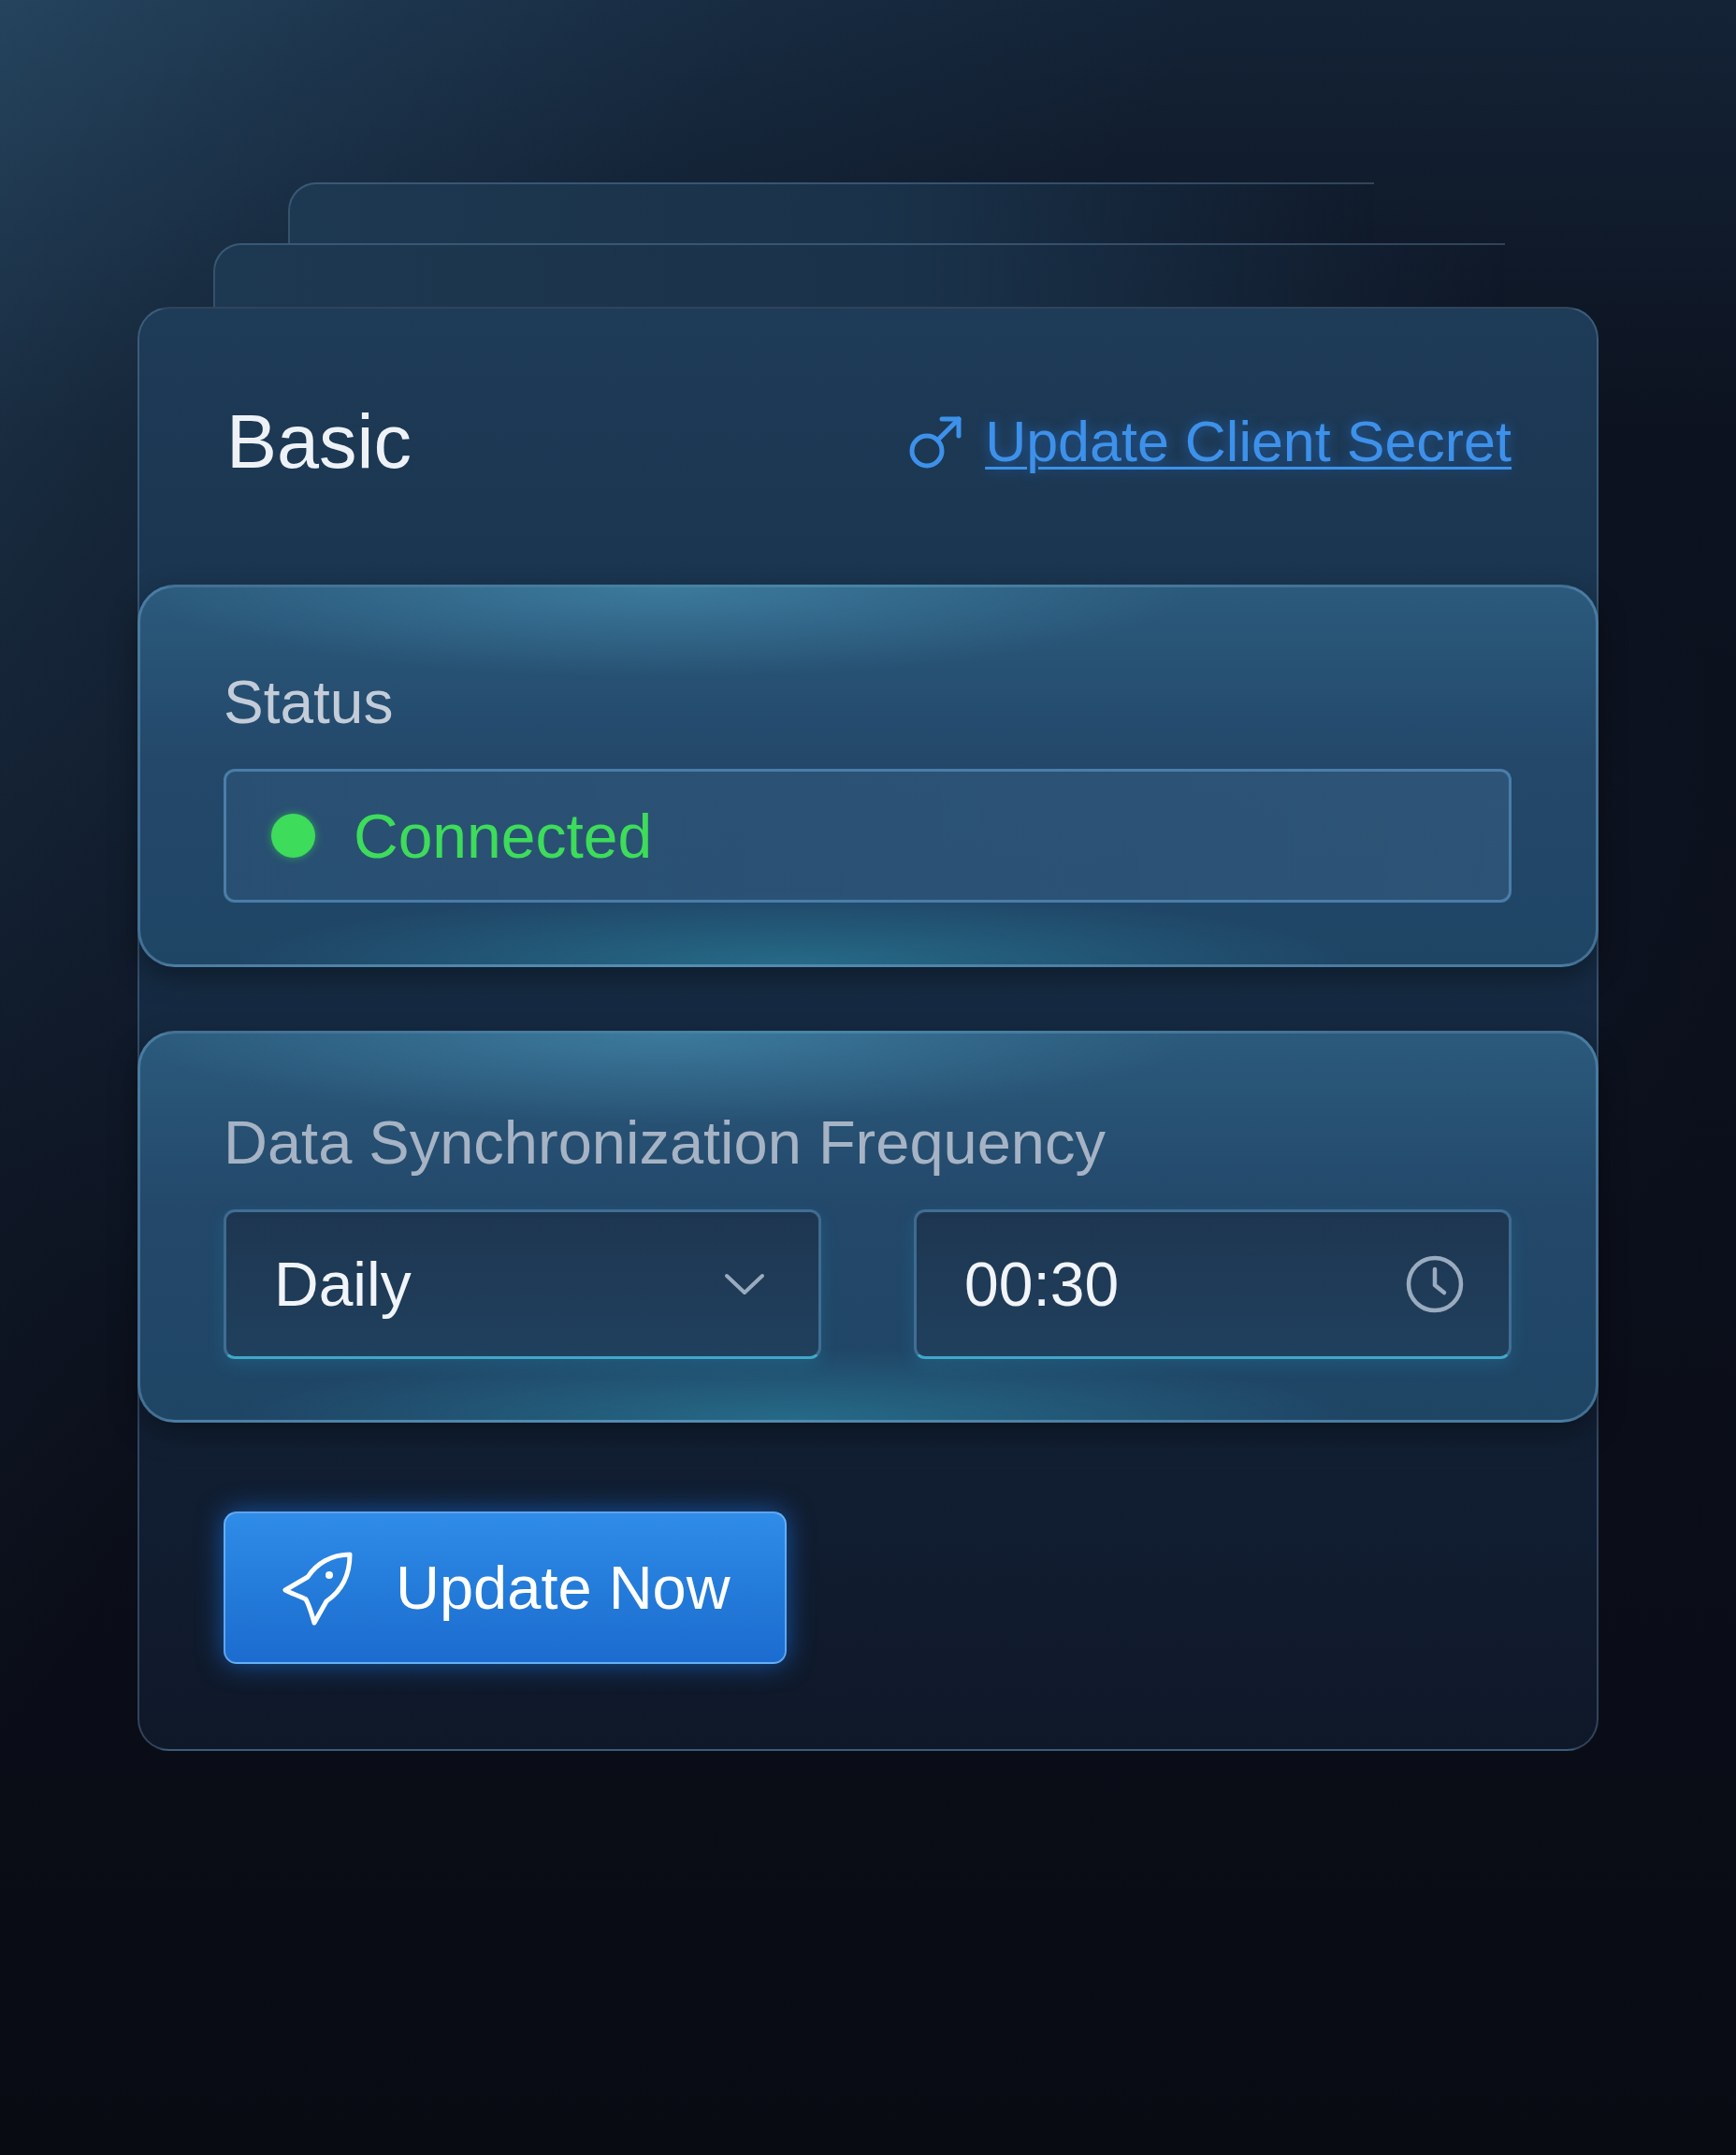 Image resolution: width=1736 pixels, height=2155 pixels. I want to click on update-client-secret-link: Update Client Secret, so click(1210, 442).